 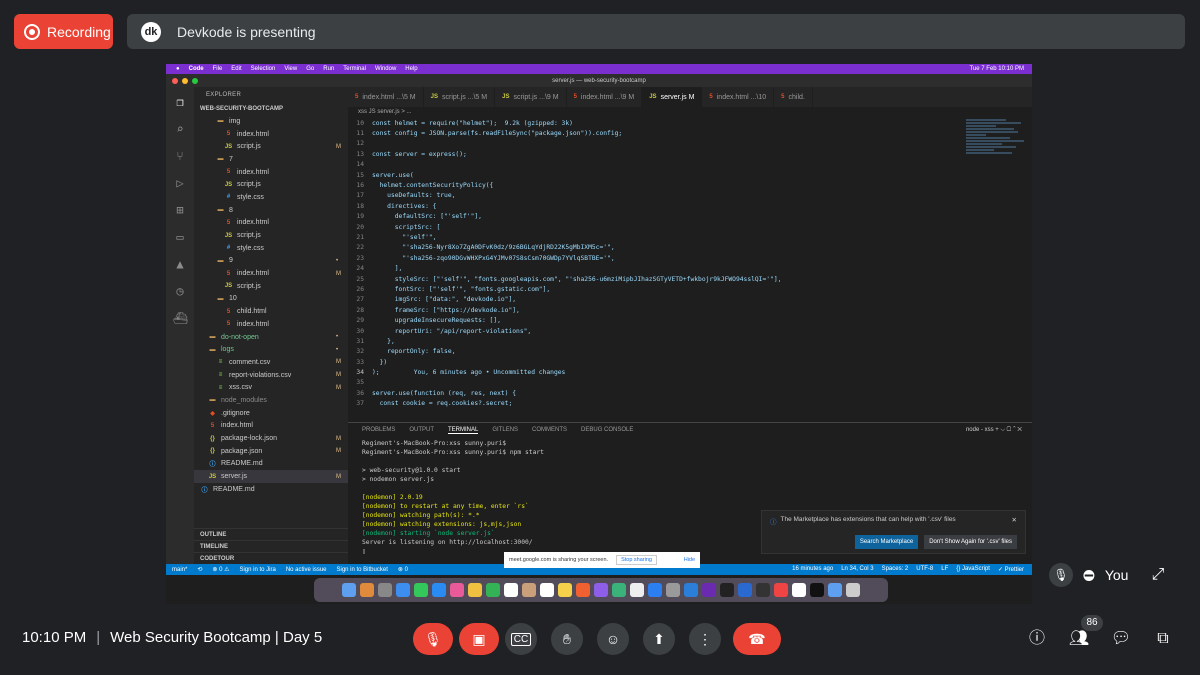 What do you see at coordinates (271, 159) in the screenshot?
I see `tree-item: ▬ 7` at bounding box center [271, 159].